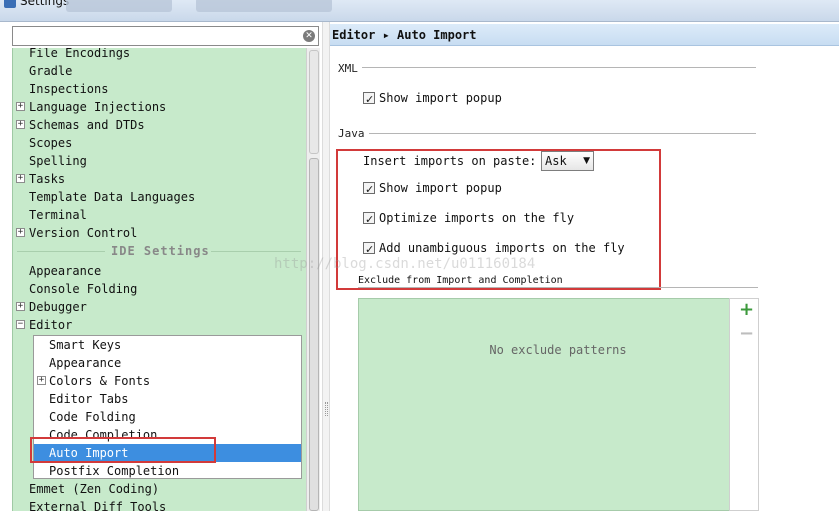 Image resolution: width=839 pixels, height=511 pixels. What do you see at coordinates (167, 381) in the screenshot?
I see `tree-item: + Colors & Fonts` at bounding box center [167, 381].